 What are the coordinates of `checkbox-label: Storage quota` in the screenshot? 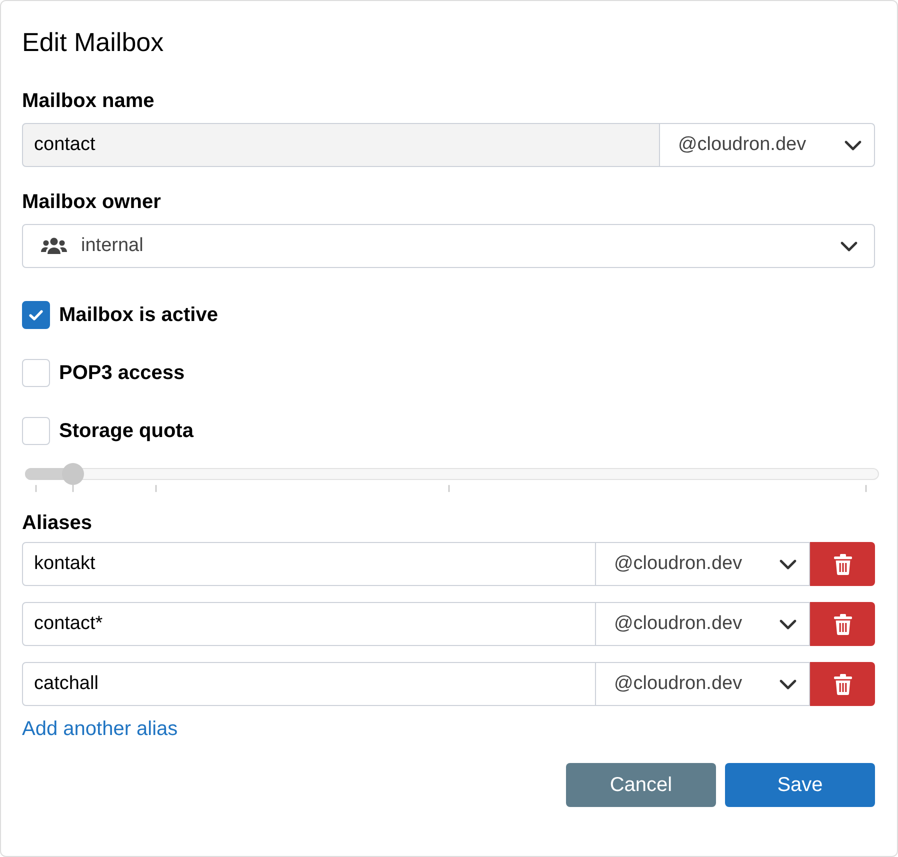 It's located at (126, 431).